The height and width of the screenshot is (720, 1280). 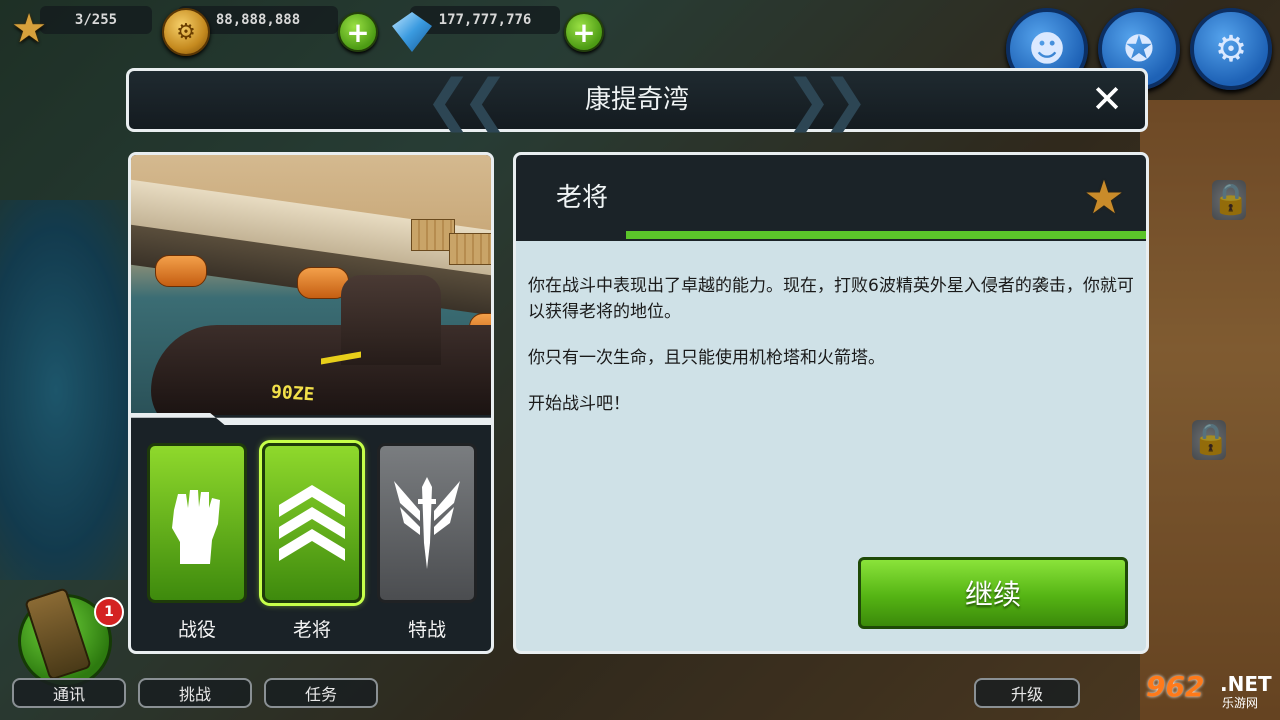 What do you see at coordinates (196, 630) in the screenshot?
I see `mode-campaign-label: 战役` at bounding box center [196, 630].